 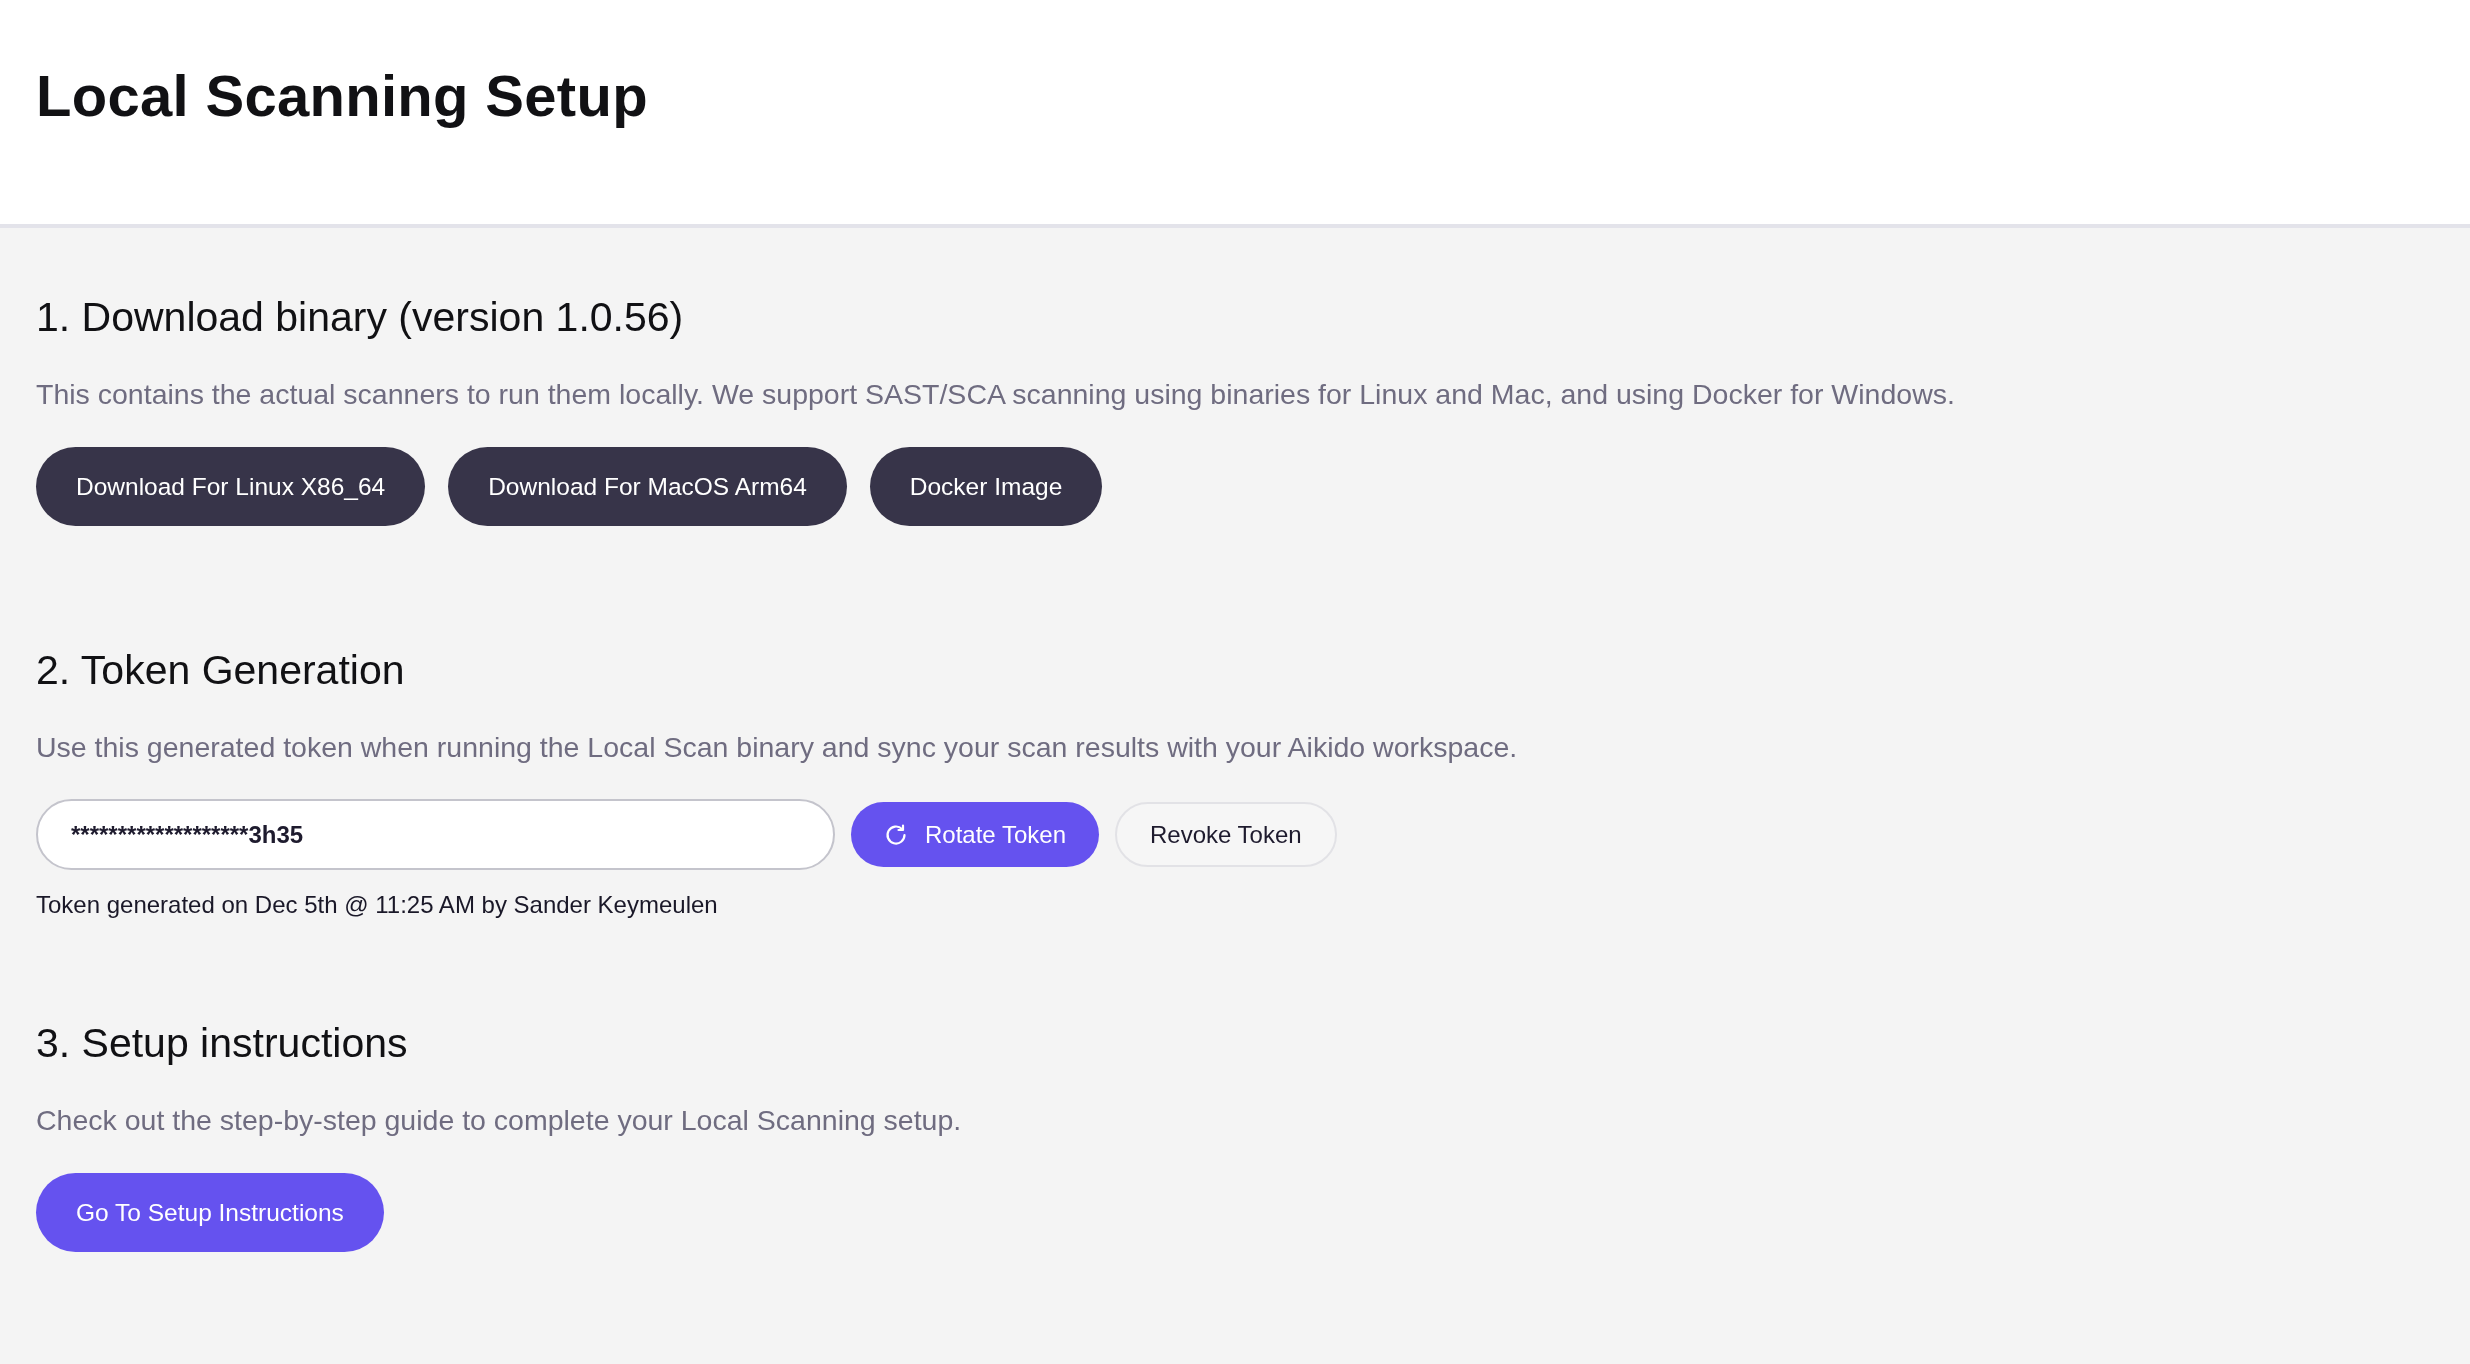 I want to click on section-heading: 1. Download binary (version 1.0.56), so click(x=360, y=317).